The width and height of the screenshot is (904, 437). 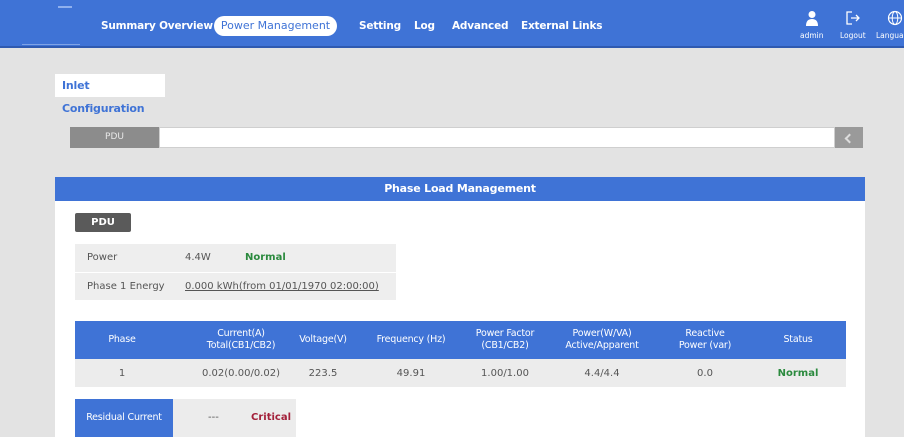 I want to click on energy-label: Phase 1 Energy, so click(x=126, y=286).